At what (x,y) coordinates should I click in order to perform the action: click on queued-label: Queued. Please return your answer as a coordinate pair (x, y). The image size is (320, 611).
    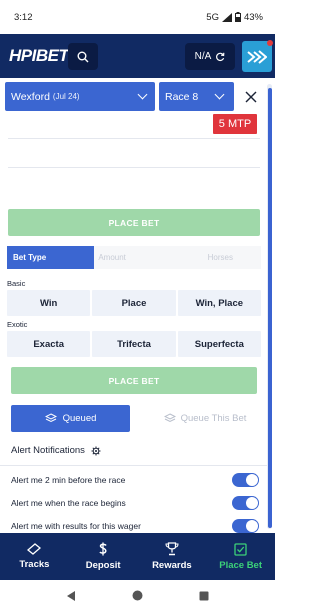
    Looking at the image, I should click on (79, 418).